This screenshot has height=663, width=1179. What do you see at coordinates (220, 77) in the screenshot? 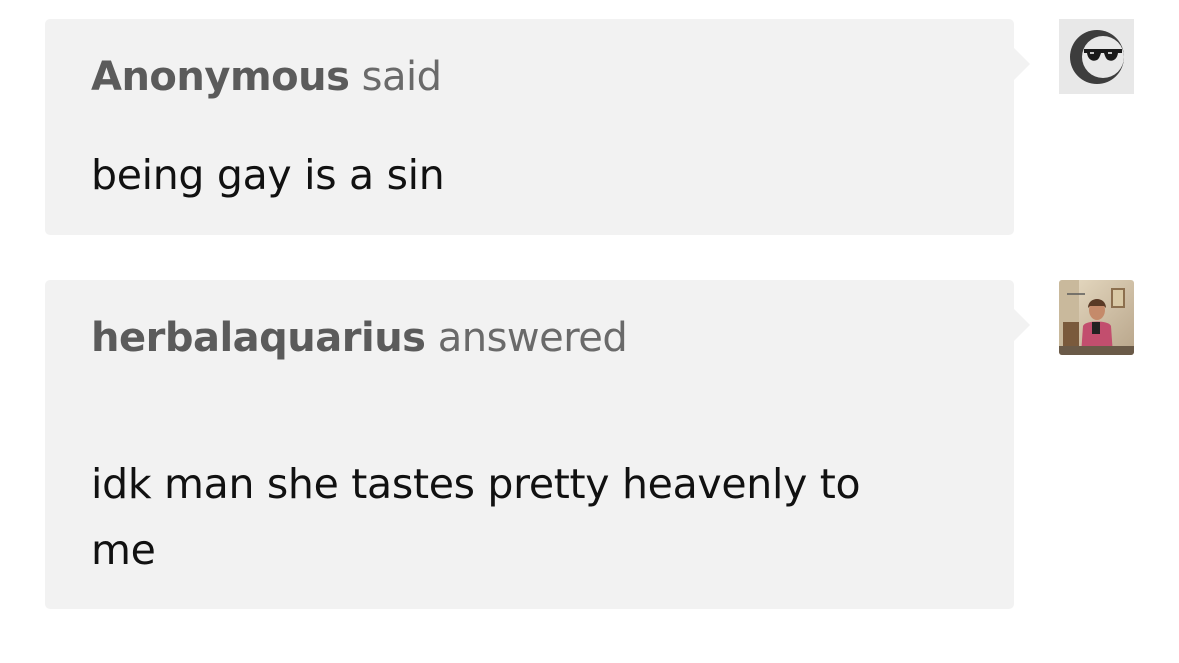
I see `asker-name: Anonymous` at bounding box center [220, 77].